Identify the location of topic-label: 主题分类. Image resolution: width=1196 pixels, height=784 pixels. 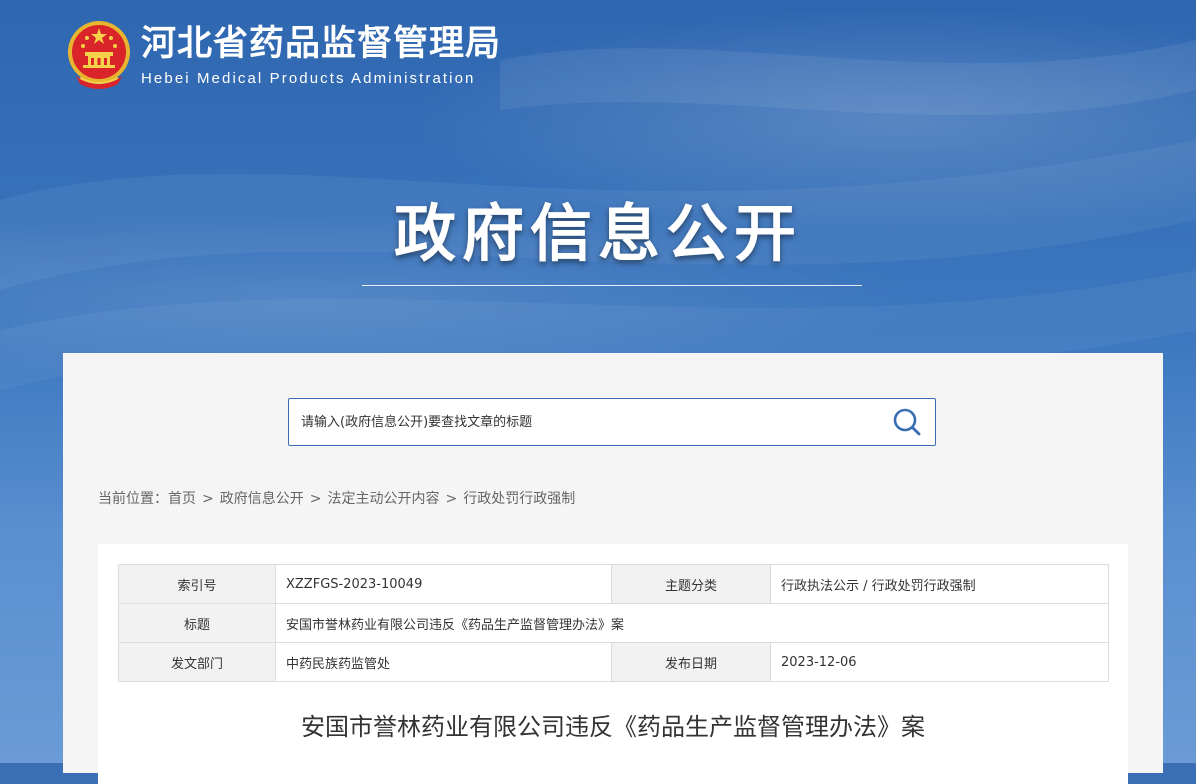
(691, 584).